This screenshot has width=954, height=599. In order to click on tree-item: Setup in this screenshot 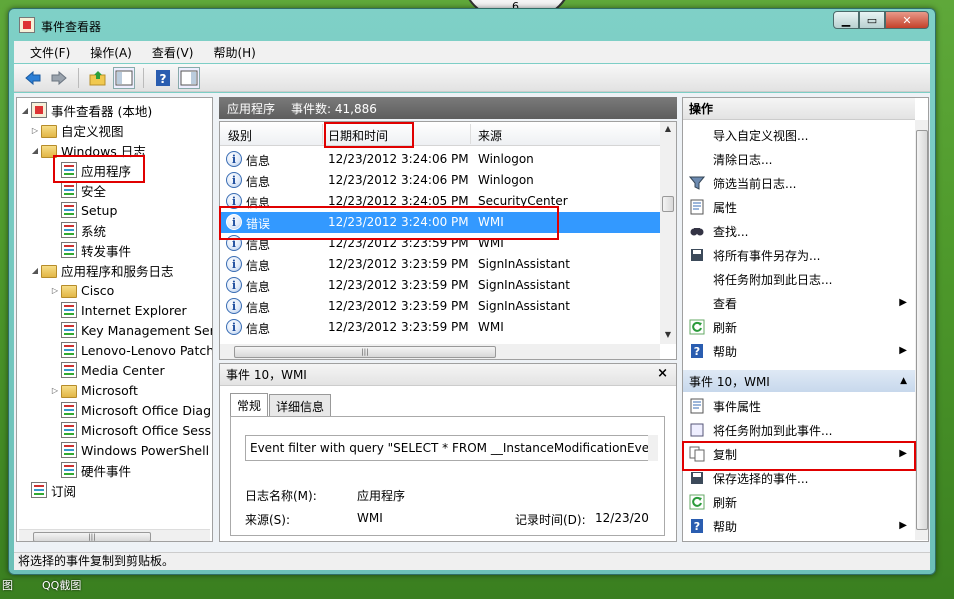, I will do `click(83, 210)`.